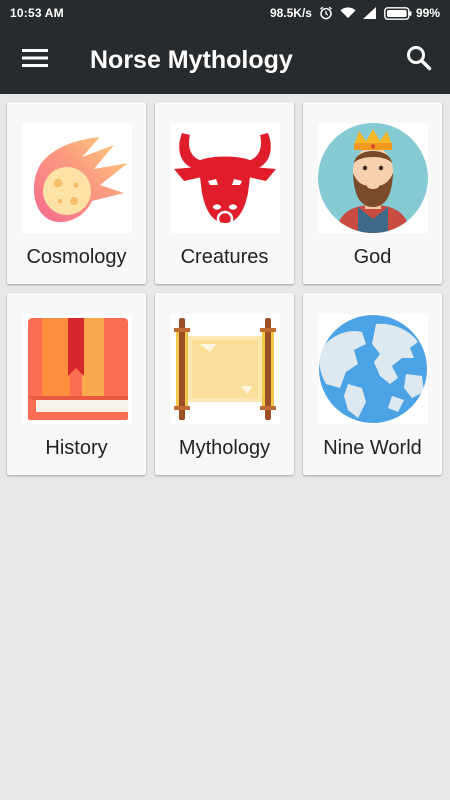 This screenshot has height=800, width=450. I want to click on search-icon, so click(419, 60).